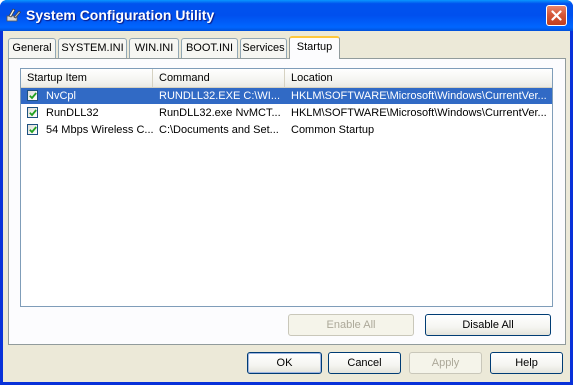 The height and width of the screenshot is (385, 573). What do you see at coordinates (87, 78) in the screenshot?
I see `column-header-startup-item: Startup Item` at bounding box center [87, 78].